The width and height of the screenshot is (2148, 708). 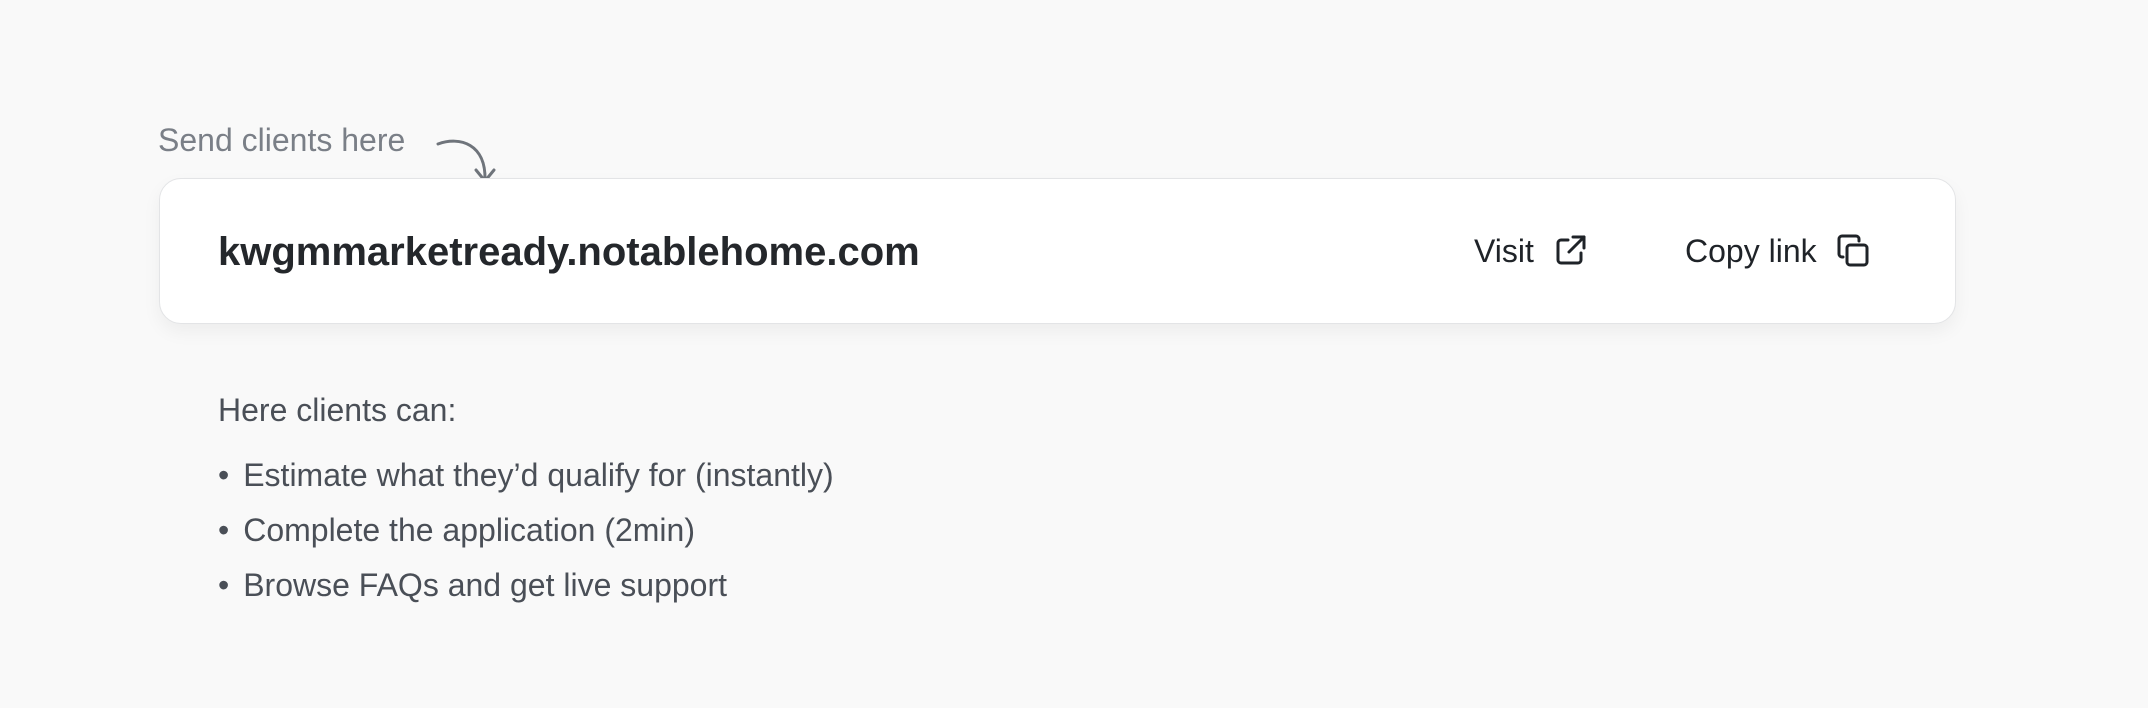 I want to click on features-heading: Here clients can:, so click(x=337, y=410).